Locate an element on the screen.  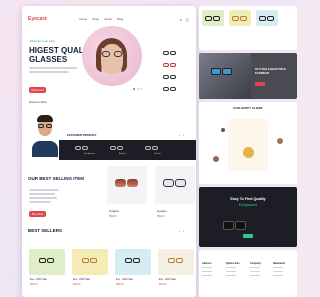
best-sellers-title: BEST SELLERS is located at coordinates (45, 230).